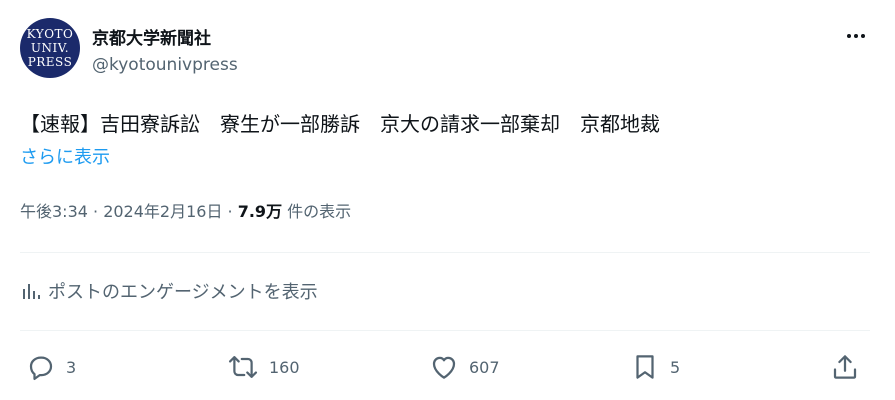 The width and height of the screenshot is (895, 400). I want to click on avatar-line-1: KYOTO, so click(50, 34).